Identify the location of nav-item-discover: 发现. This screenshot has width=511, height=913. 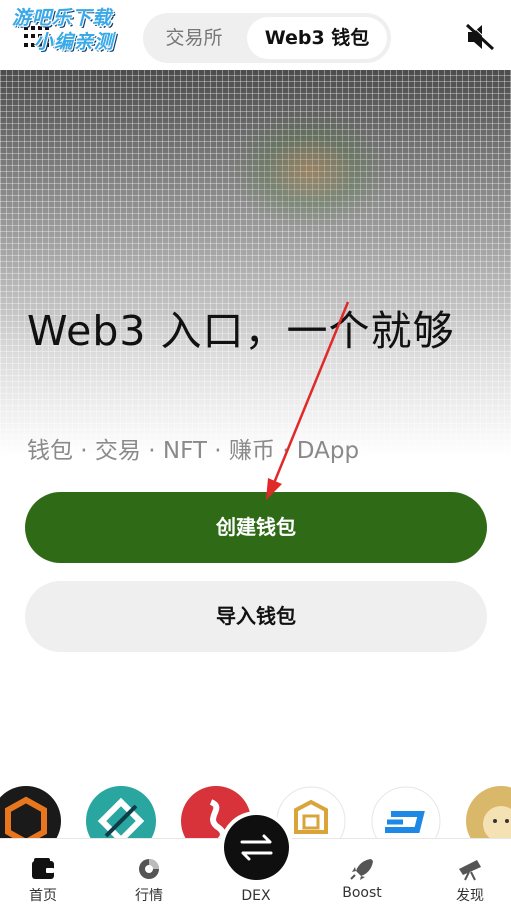
(470, 876).